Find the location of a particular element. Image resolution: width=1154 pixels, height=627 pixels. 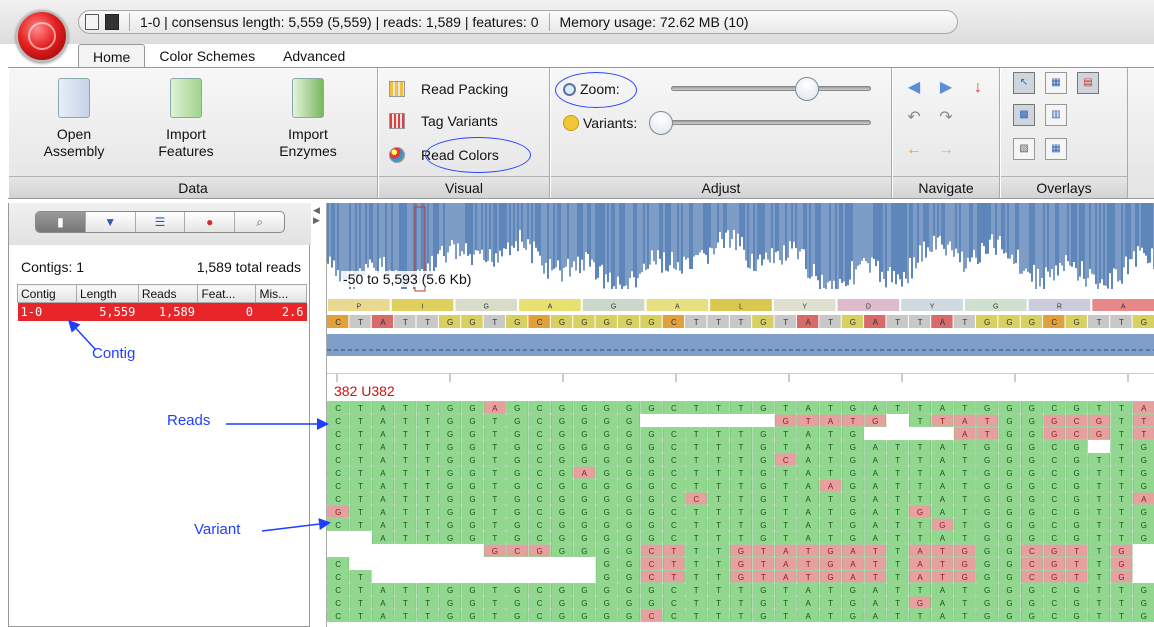

open-assembly-button: Open Assembly is located at coordinates (74, 119).